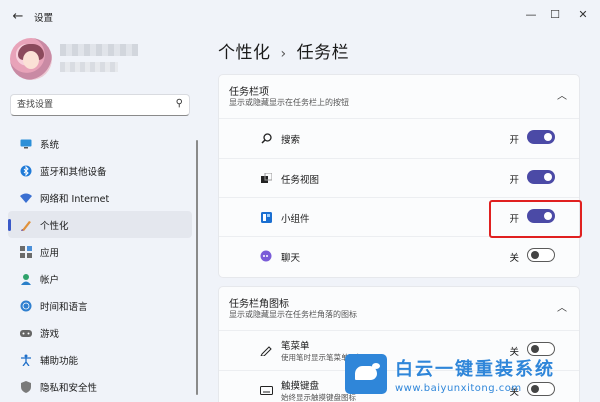 The image size is (600, 402). Describe the element at coordinates (291, 258) in the screenshot. I see `setting-label: 聊天` at that location.